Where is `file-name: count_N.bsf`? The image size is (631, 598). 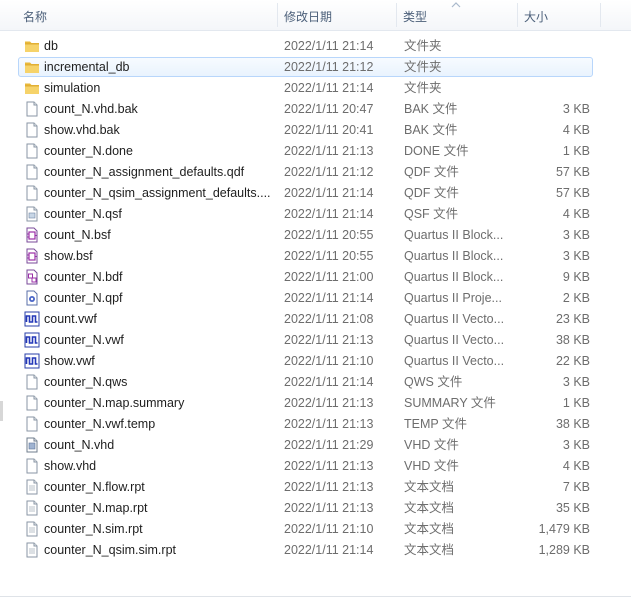 file-name: count_N.bsf is located at coordinates (77, 235).